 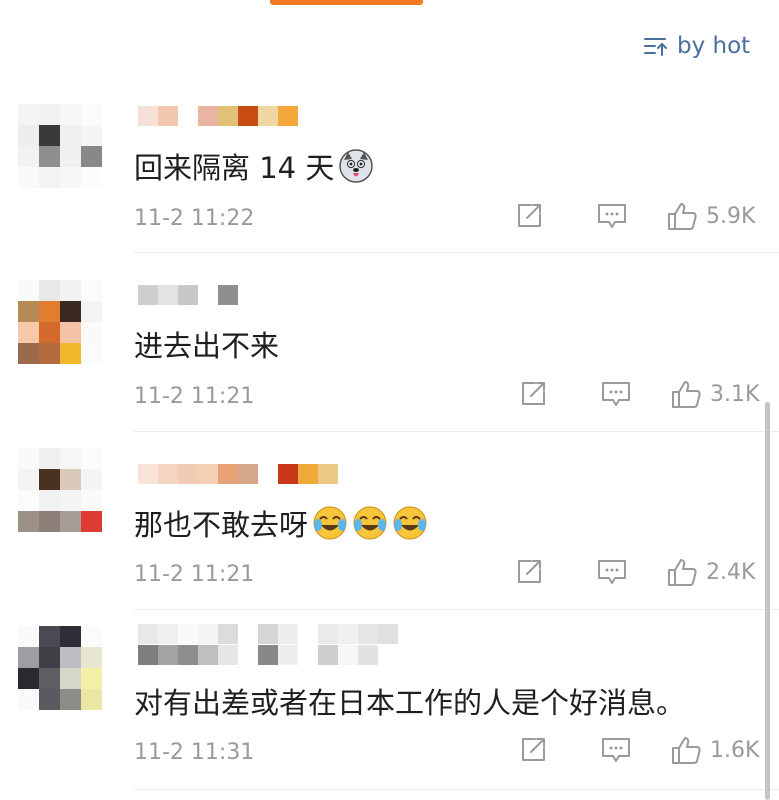 What do you see at coordinates (346, 2) in the screenshot?
I see `active-tab-indicator` at bounding box center [346, 2].